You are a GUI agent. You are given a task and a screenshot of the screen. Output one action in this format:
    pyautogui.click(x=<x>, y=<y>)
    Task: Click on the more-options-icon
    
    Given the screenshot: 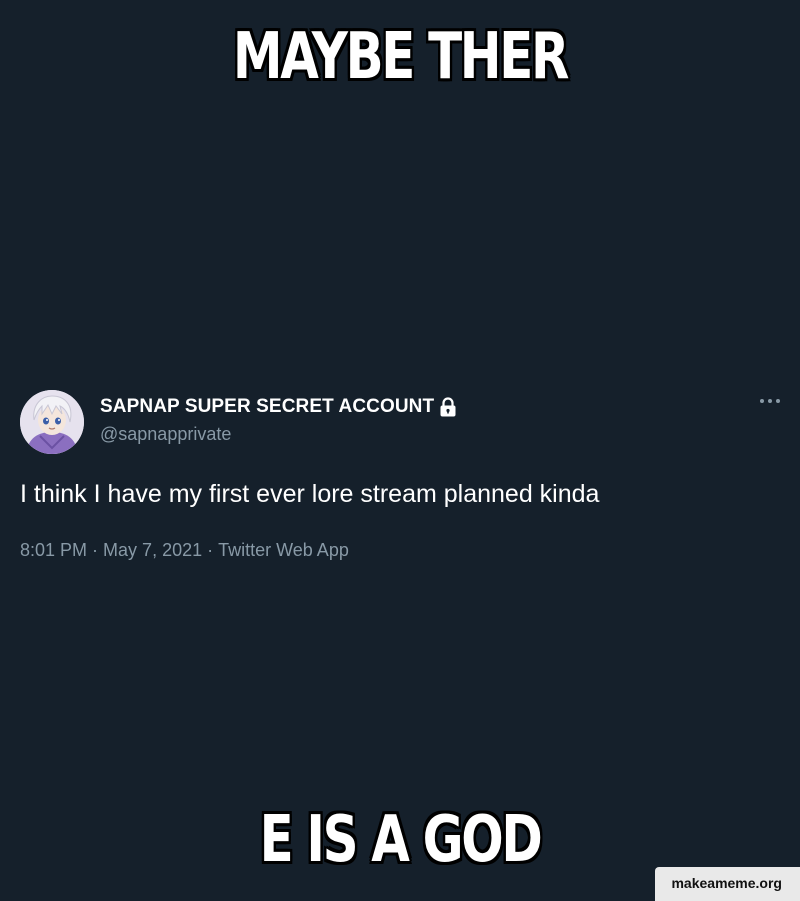 What is the action you would take?
    pyautogui.click(x=770, y=401)
    